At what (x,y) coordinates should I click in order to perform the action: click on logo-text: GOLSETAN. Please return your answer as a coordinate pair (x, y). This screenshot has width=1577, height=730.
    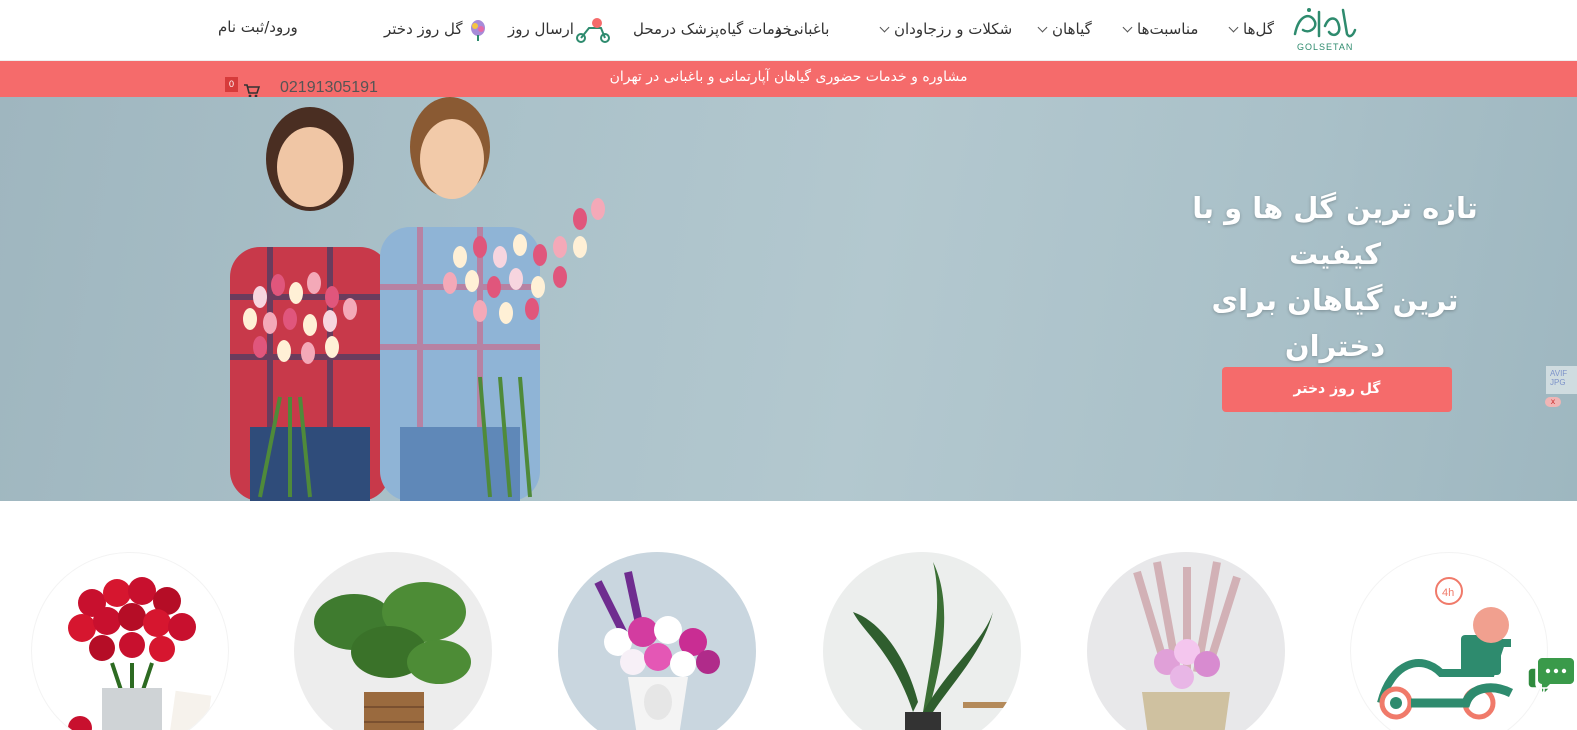
    Looking at the image, I should click on (1325, 47).